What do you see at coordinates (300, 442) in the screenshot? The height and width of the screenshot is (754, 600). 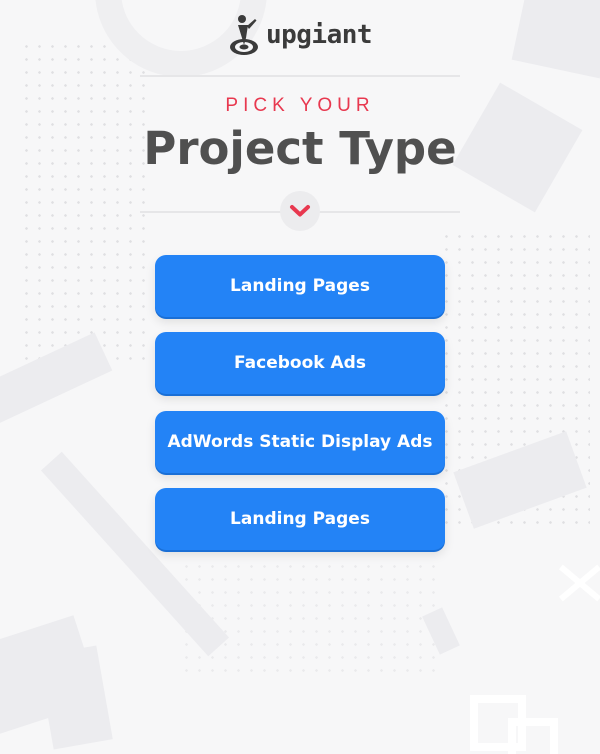 I see `adwords-static-display-ads-button: AdWords Static Display Ads` at bounding box center [300, 442].